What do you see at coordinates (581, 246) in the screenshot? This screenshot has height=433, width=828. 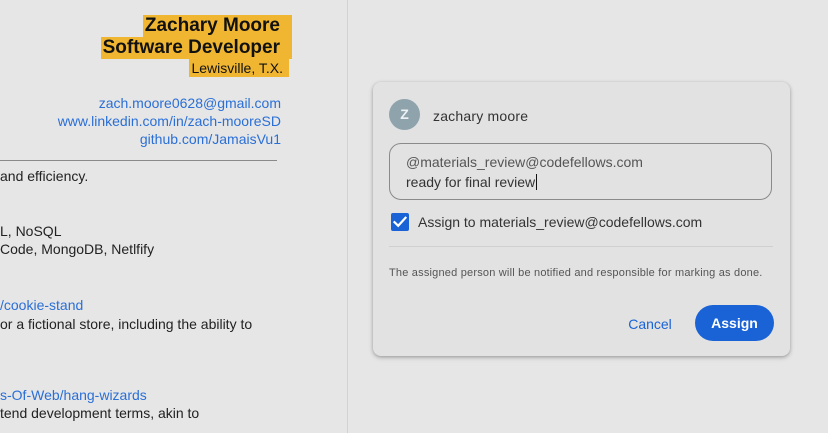 I see `card-divider` at bounding box center [581, 246].